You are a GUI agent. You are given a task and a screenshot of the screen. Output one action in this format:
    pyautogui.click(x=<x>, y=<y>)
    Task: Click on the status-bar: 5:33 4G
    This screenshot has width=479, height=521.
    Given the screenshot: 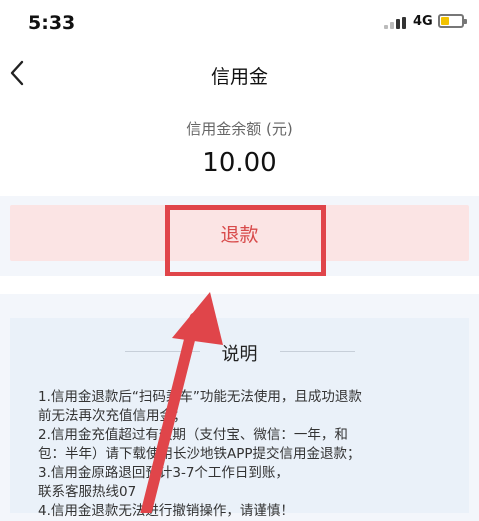 What is the action you would take?
    pyautogui.click(x=239, y=22)
    